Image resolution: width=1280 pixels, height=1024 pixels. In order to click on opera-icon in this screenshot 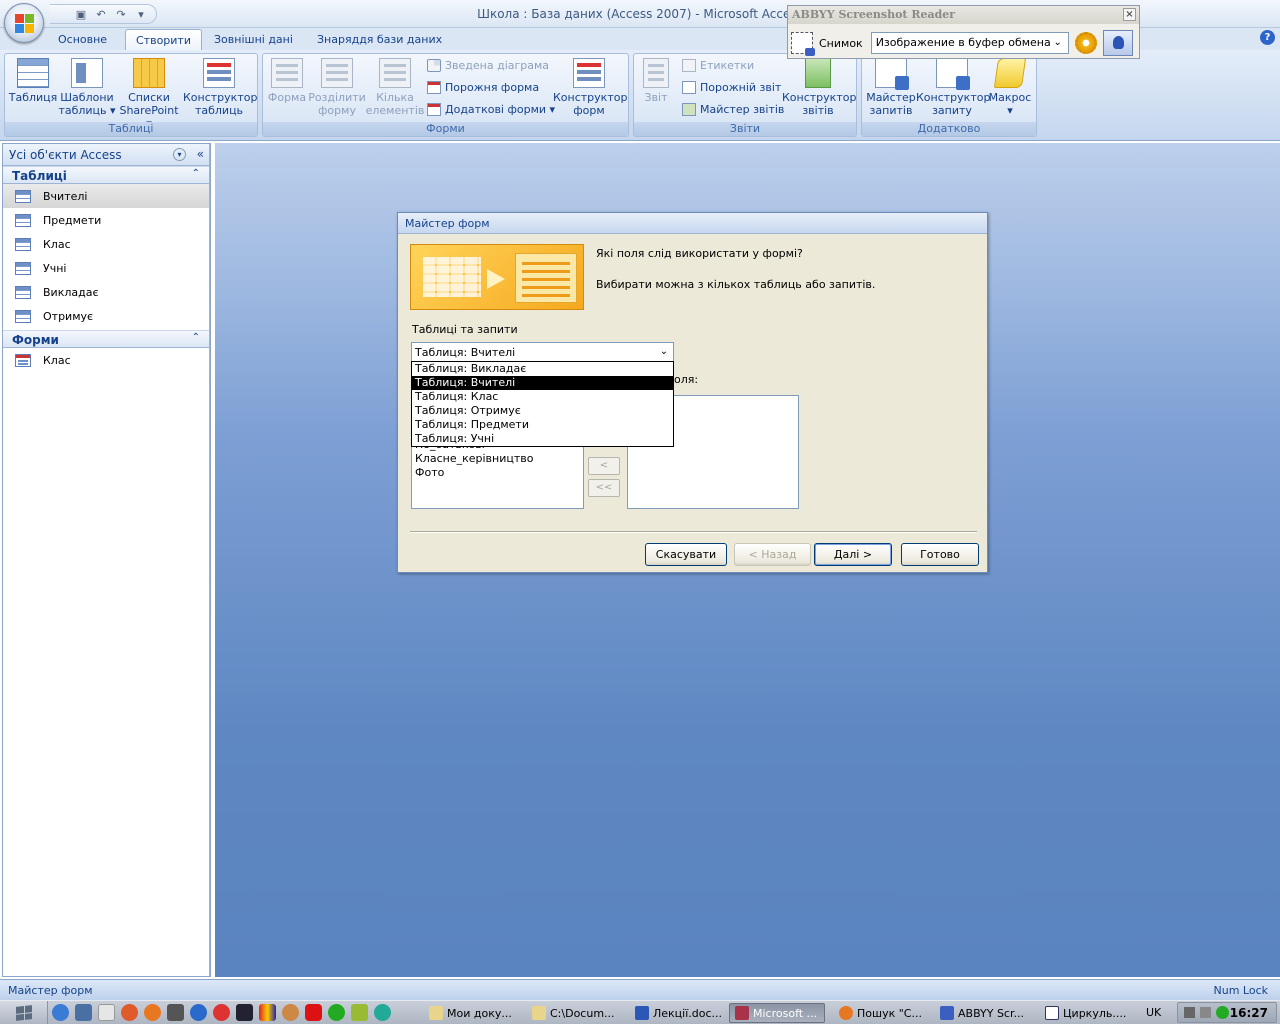, I will do `click(221, 1012)`.